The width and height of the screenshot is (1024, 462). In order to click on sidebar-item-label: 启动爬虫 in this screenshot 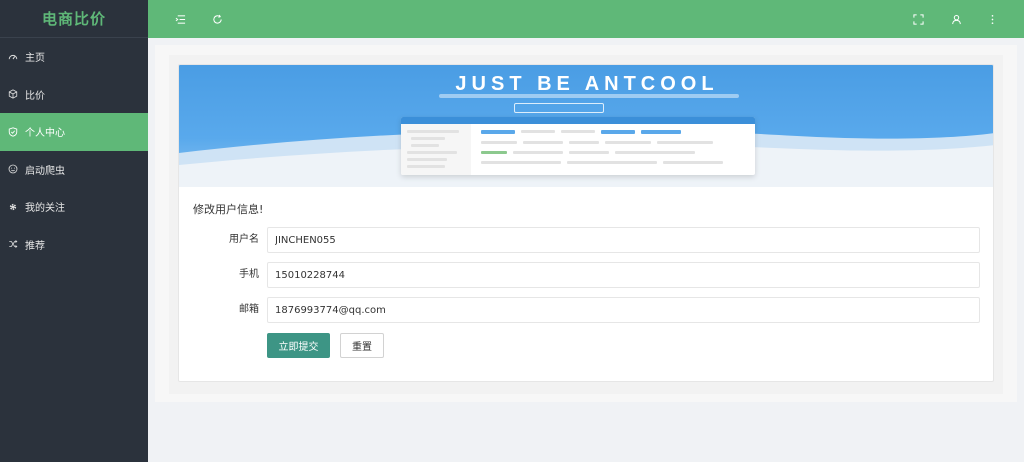, I will do `click(45, 171)`.